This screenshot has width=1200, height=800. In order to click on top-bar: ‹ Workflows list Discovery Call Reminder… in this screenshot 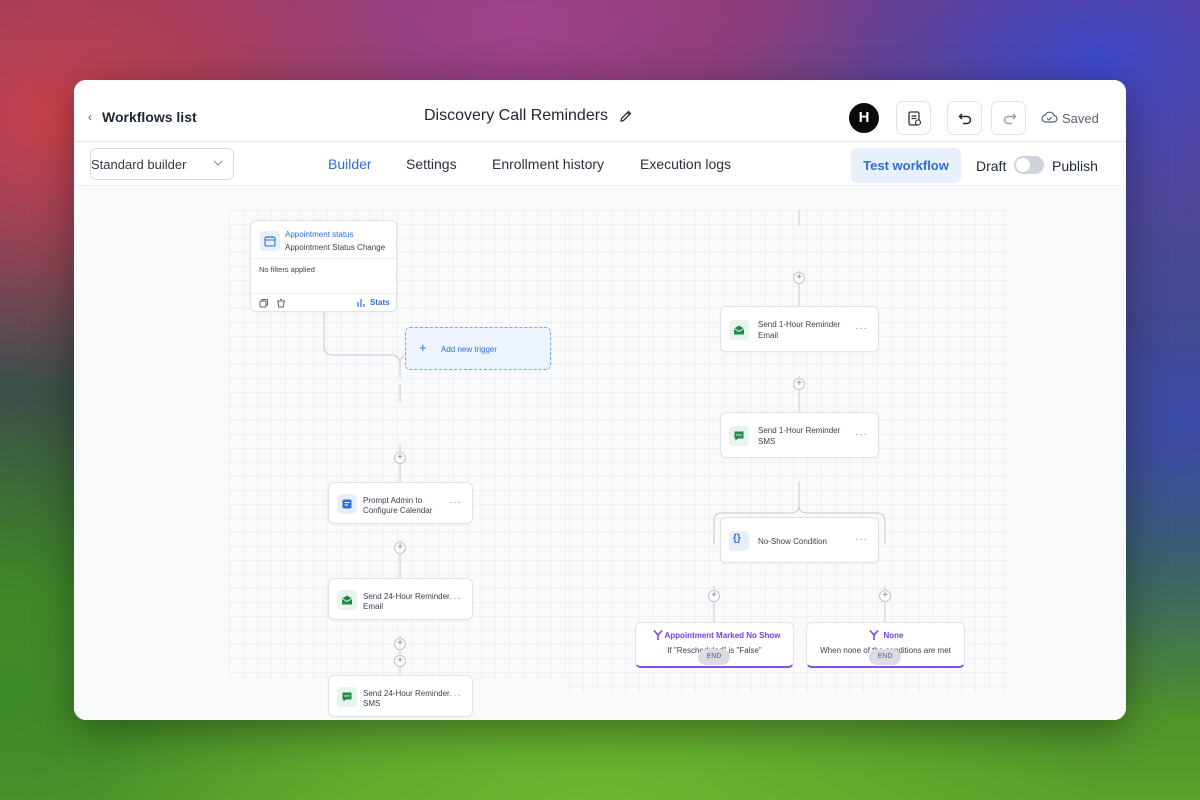, I will do `click(600, 111)`.